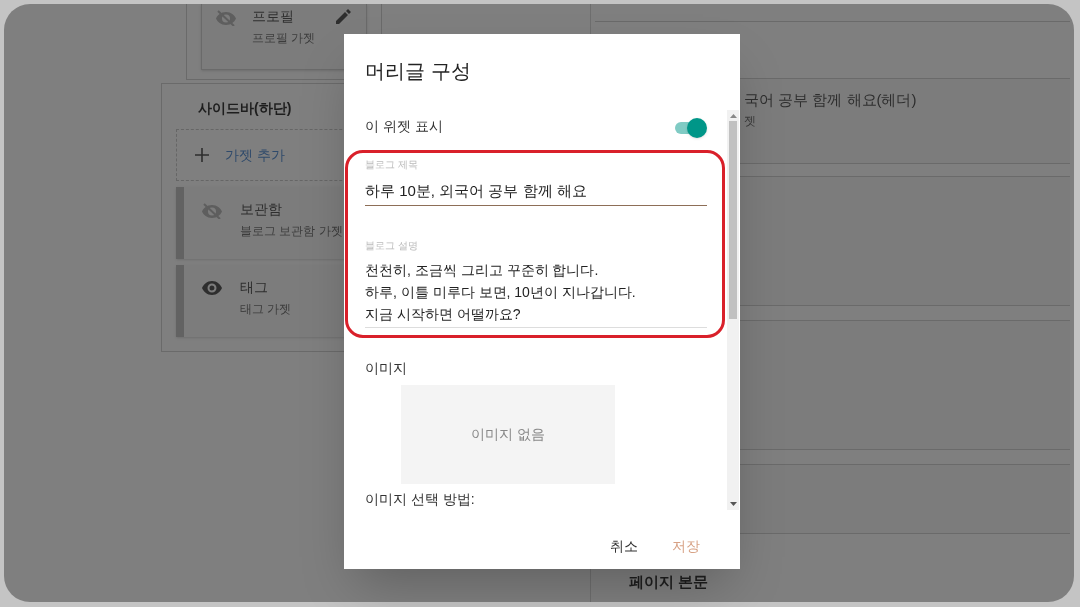 The height and width of the screenshot is (607, 1080). I want to click on gadget-subtitle: 블로그 보관함 가젯, so click(291, 231).